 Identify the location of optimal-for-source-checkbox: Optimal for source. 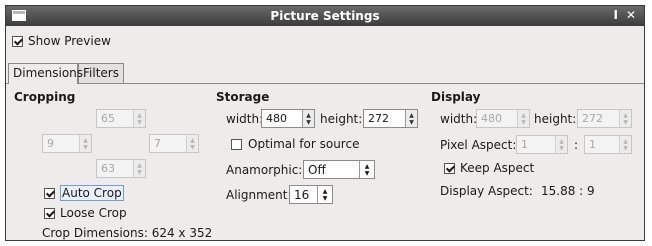
(295, 144).